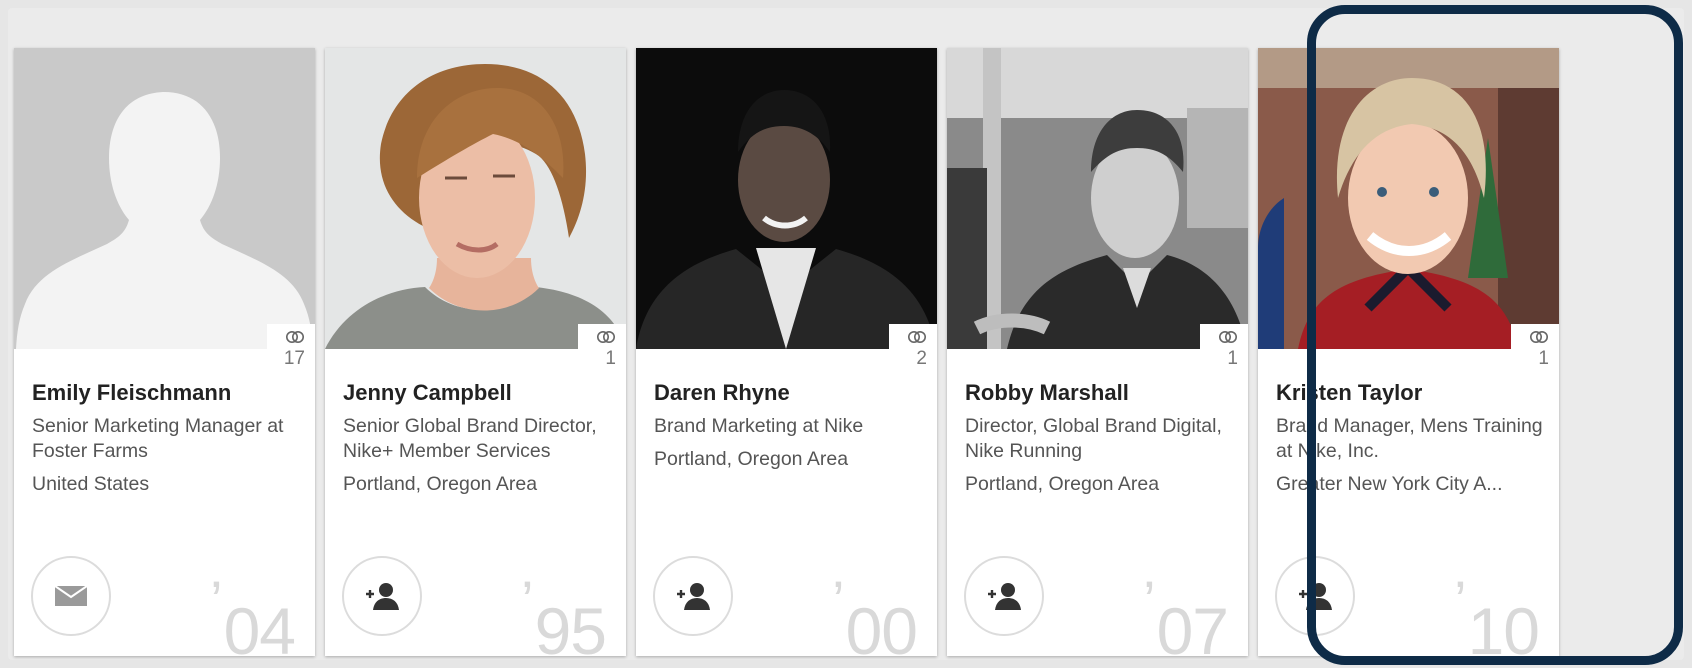  I want to click on default-avatar-silhouette-icon, so click(164, 198).